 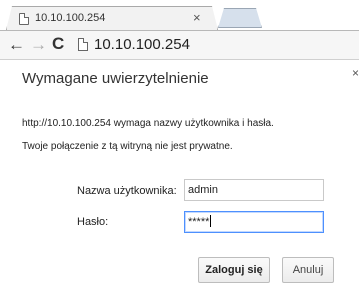 What do you see at coordinates (70, 18) in the screenshot?
I see `tab-title: 10.10.100.254` at bounding box center [70, 18].